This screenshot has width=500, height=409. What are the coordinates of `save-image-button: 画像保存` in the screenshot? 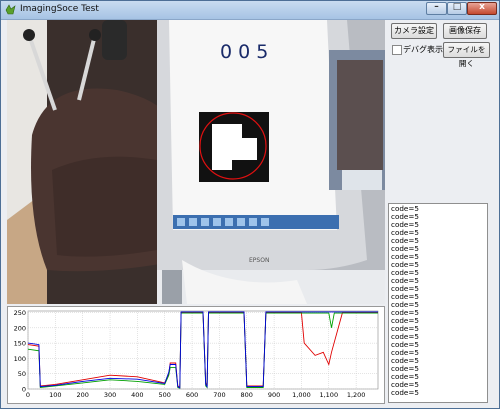 It's located at (465, 31).